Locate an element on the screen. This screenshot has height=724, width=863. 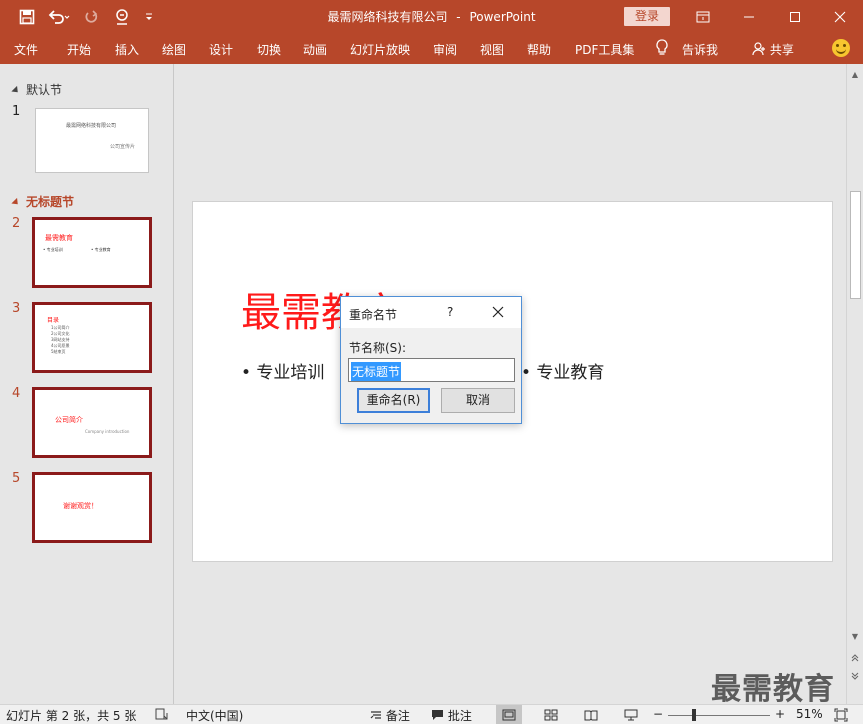
redo-icon is located at coordinates (92, 16).